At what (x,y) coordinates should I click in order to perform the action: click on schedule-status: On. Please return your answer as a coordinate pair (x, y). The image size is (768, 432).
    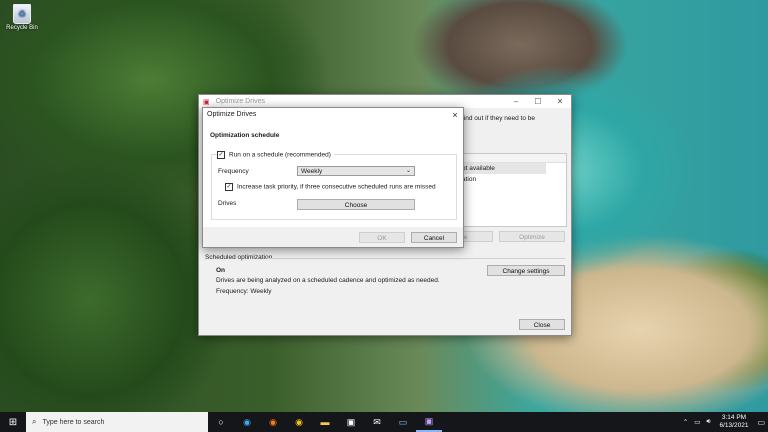
    Looking at the image, I should click on (221, 270).